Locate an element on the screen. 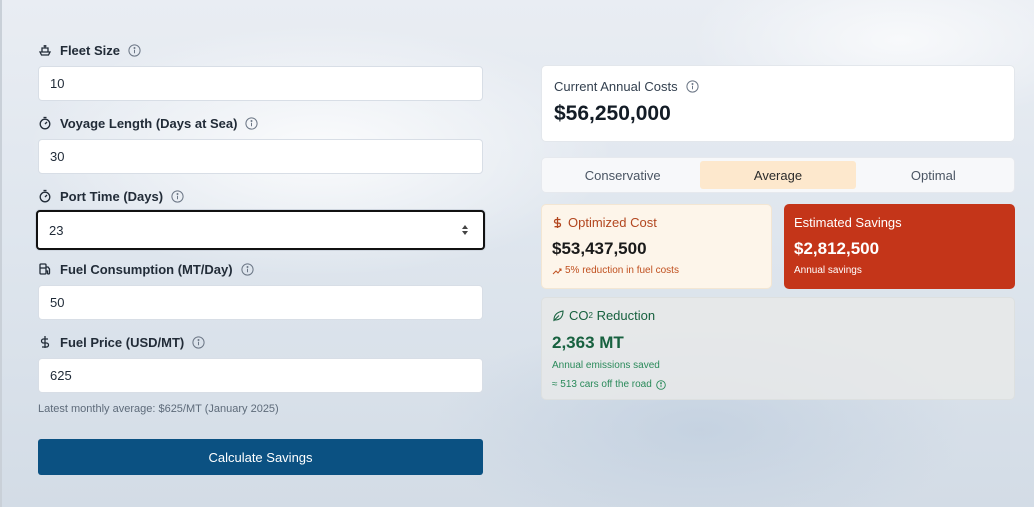 Image resolution: width=1034 pixels, height=507 pixels. tab-average: Average is located at coordinates (778, 175).